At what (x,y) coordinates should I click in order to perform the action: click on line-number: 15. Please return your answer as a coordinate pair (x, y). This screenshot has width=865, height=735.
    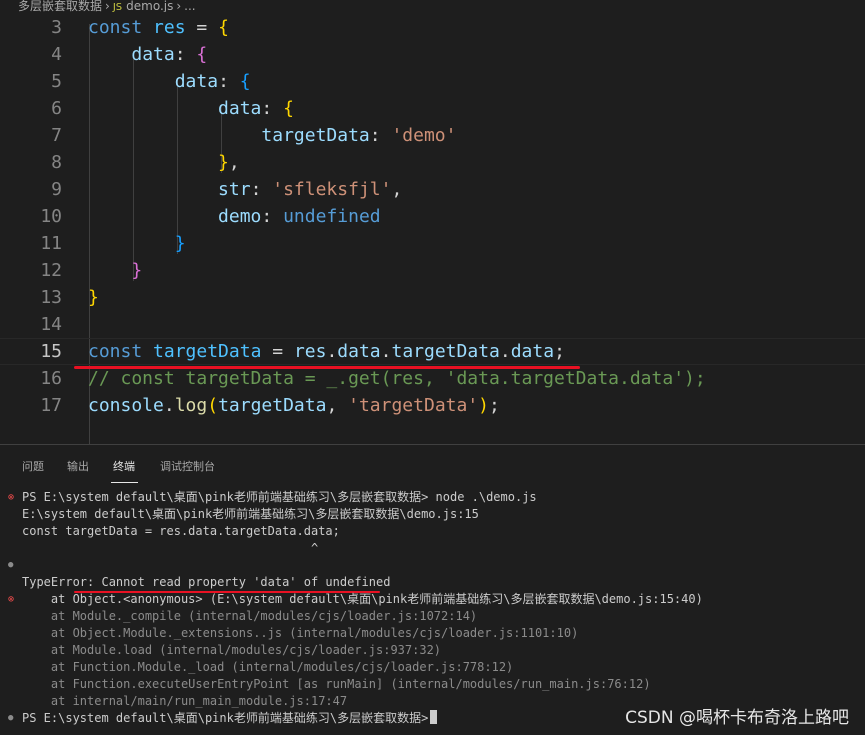
    Looking at the image, I should click on (51, 351).